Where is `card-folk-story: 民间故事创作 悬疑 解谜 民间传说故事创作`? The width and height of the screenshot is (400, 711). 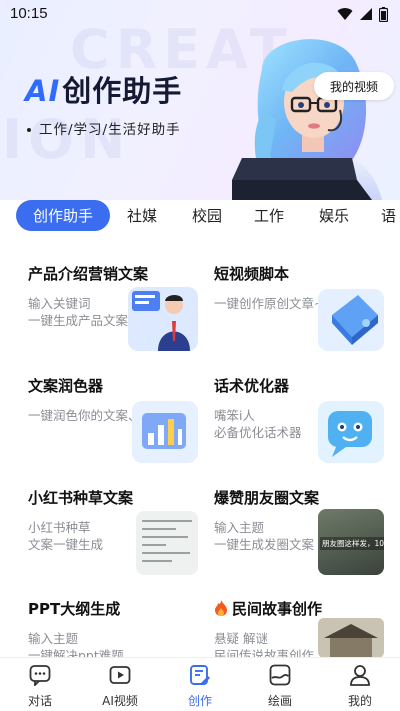
card-folk-story: 民间故事创作 悬疑 解谜 民间传说故事创作 is located at coordinates (304, 628).